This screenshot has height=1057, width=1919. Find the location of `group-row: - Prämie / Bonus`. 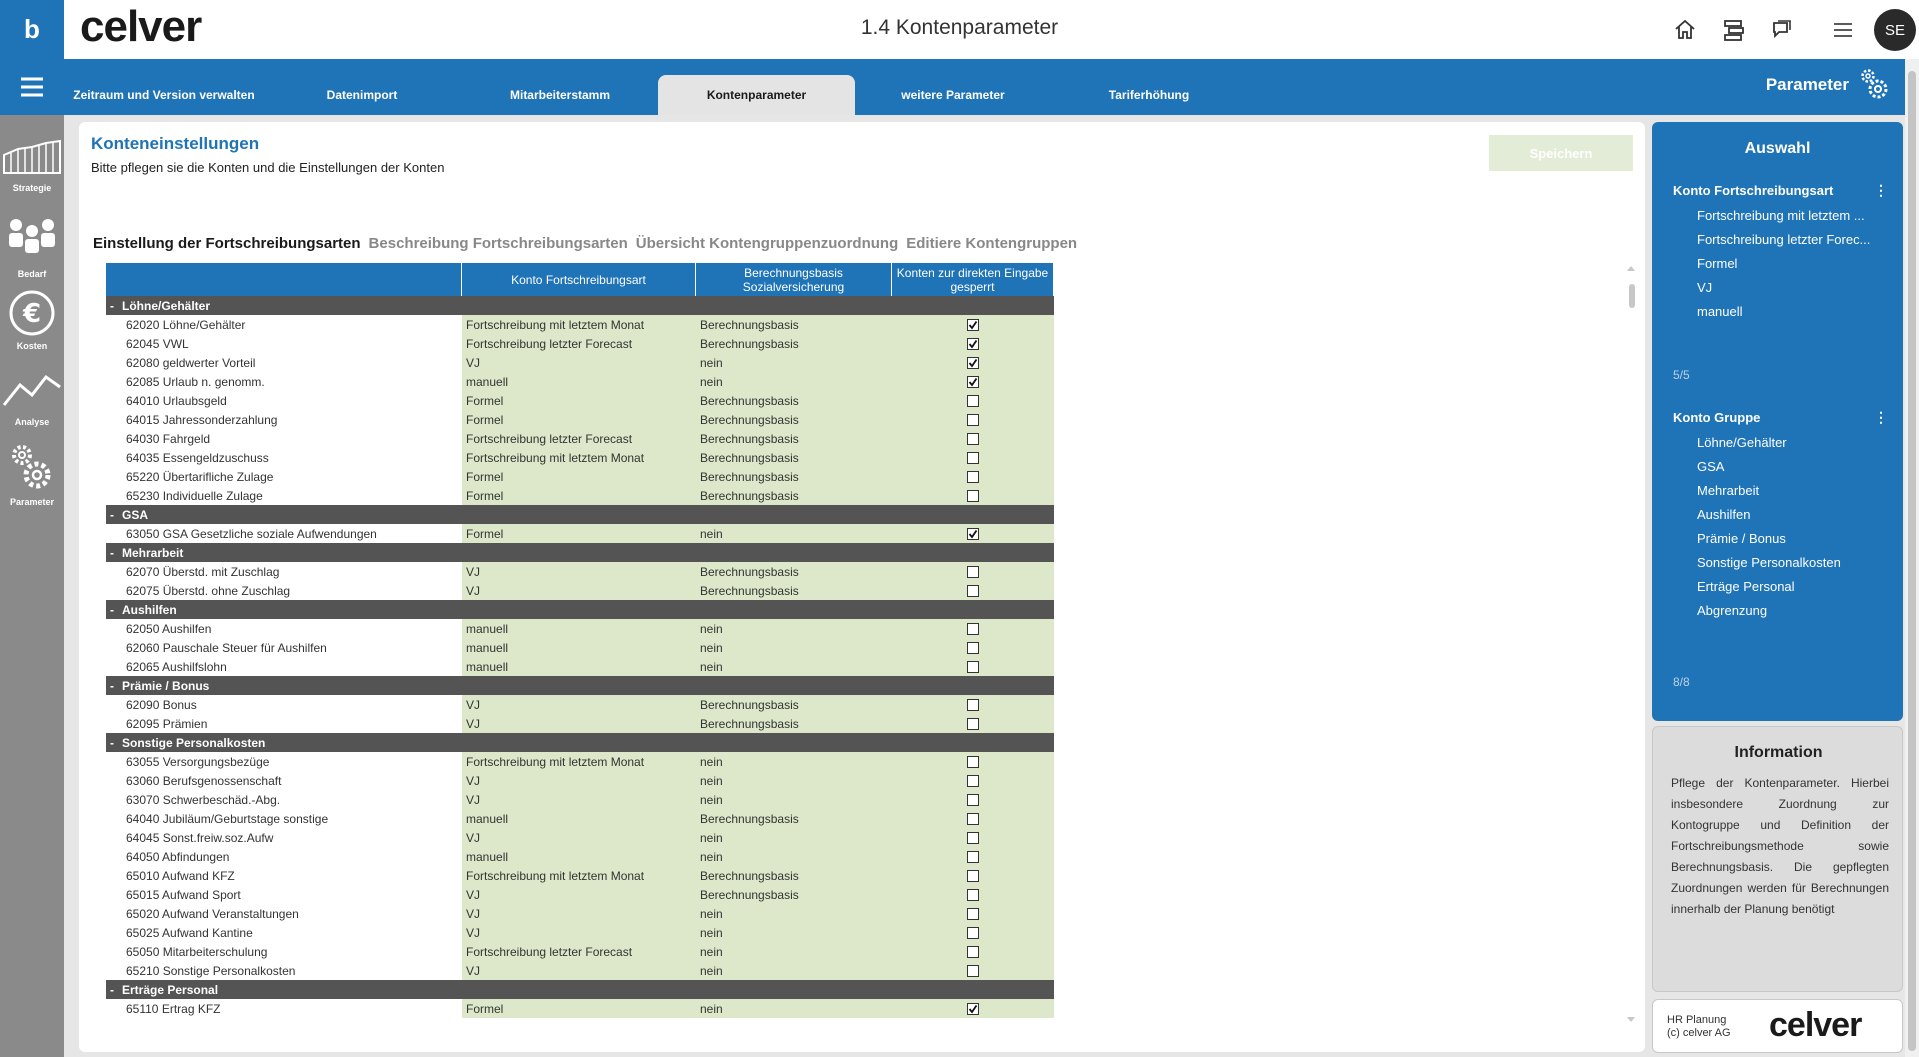

group-row: - Prämie / Bonus is located at coordinates (580, 685).